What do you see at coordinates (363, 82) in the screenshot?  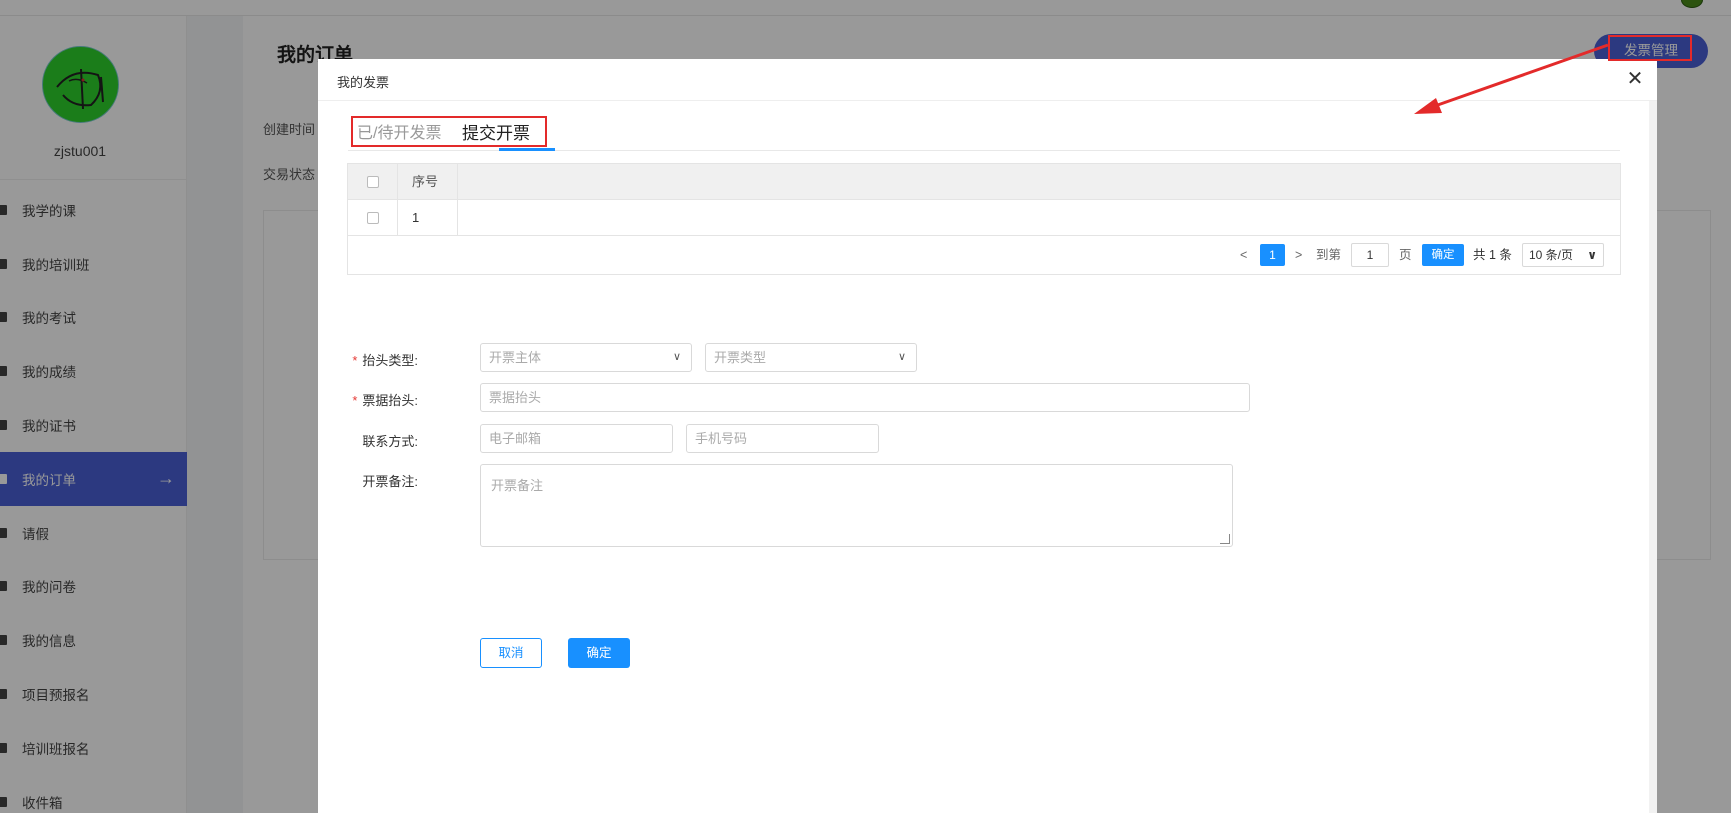 I see `modal-title: 我的发票` at bounding box center [363, 82].